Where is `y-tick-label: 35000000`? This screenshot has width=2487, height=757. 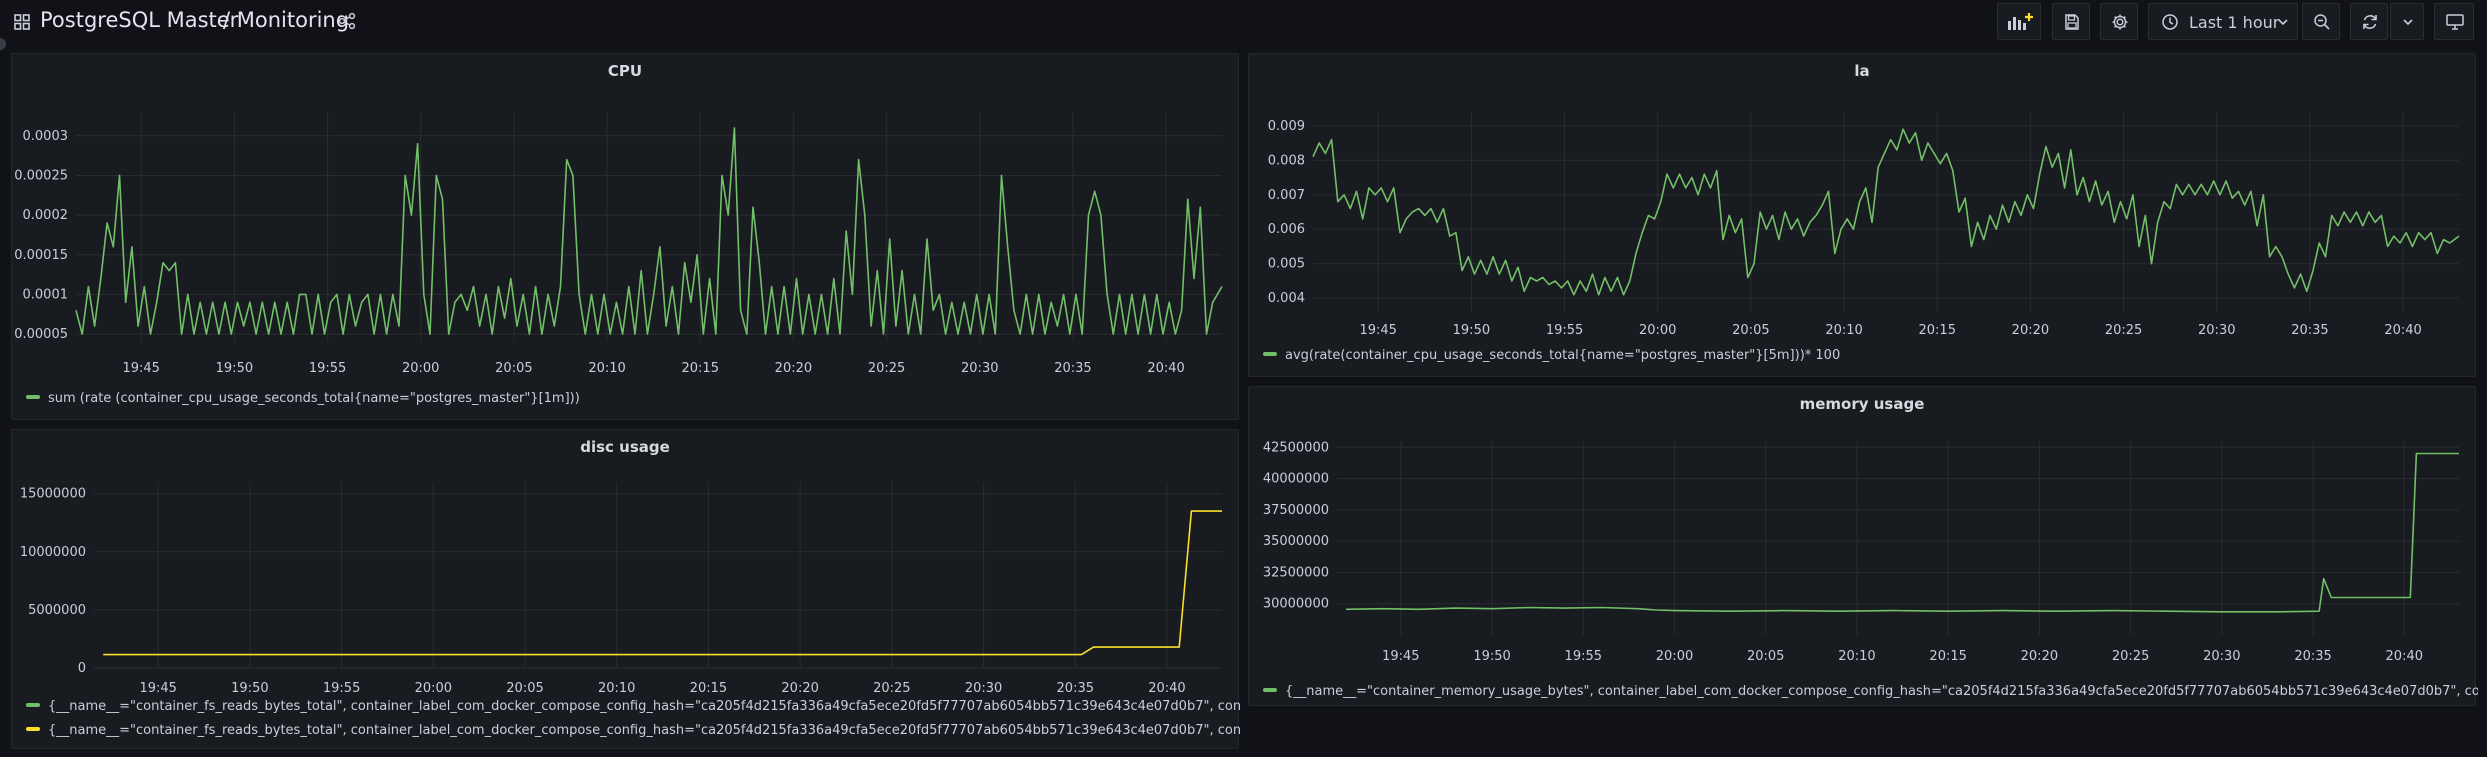
y-tick-label: 35000000 is located at coordinates (1296, 541).